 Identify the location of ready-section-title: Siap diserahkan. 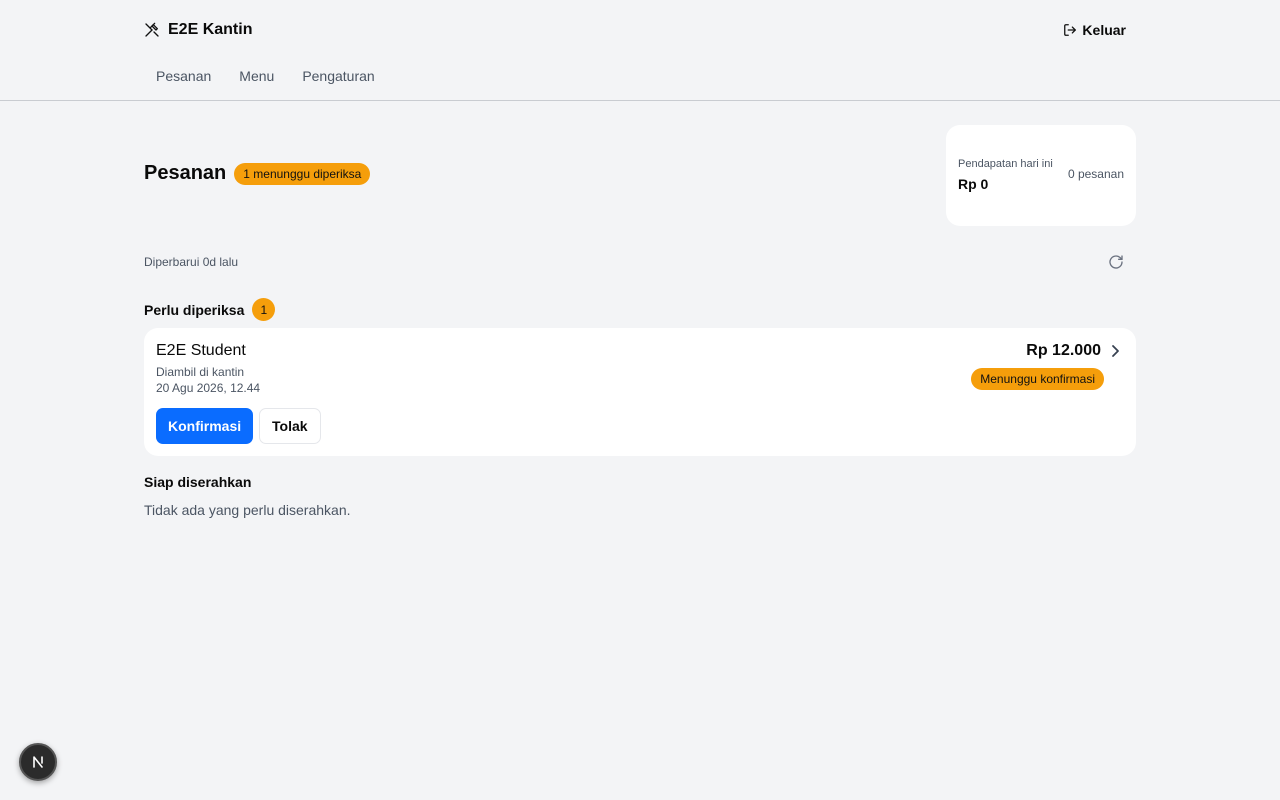
(198, 482).